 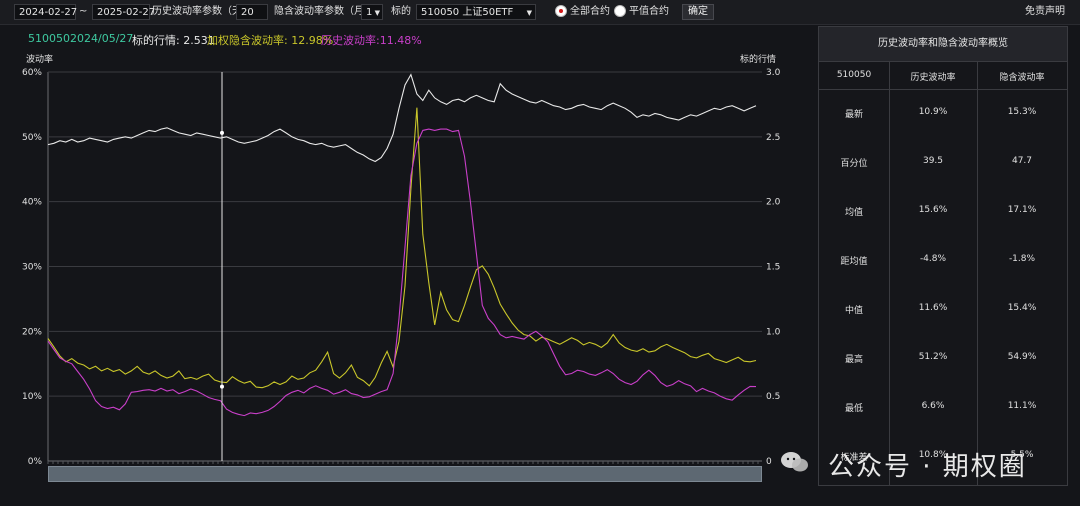 What do you see at coordinates (773, 73) in the screenshot?
I see `right-tick-label: 3.0` at bounding box center [773, 73].